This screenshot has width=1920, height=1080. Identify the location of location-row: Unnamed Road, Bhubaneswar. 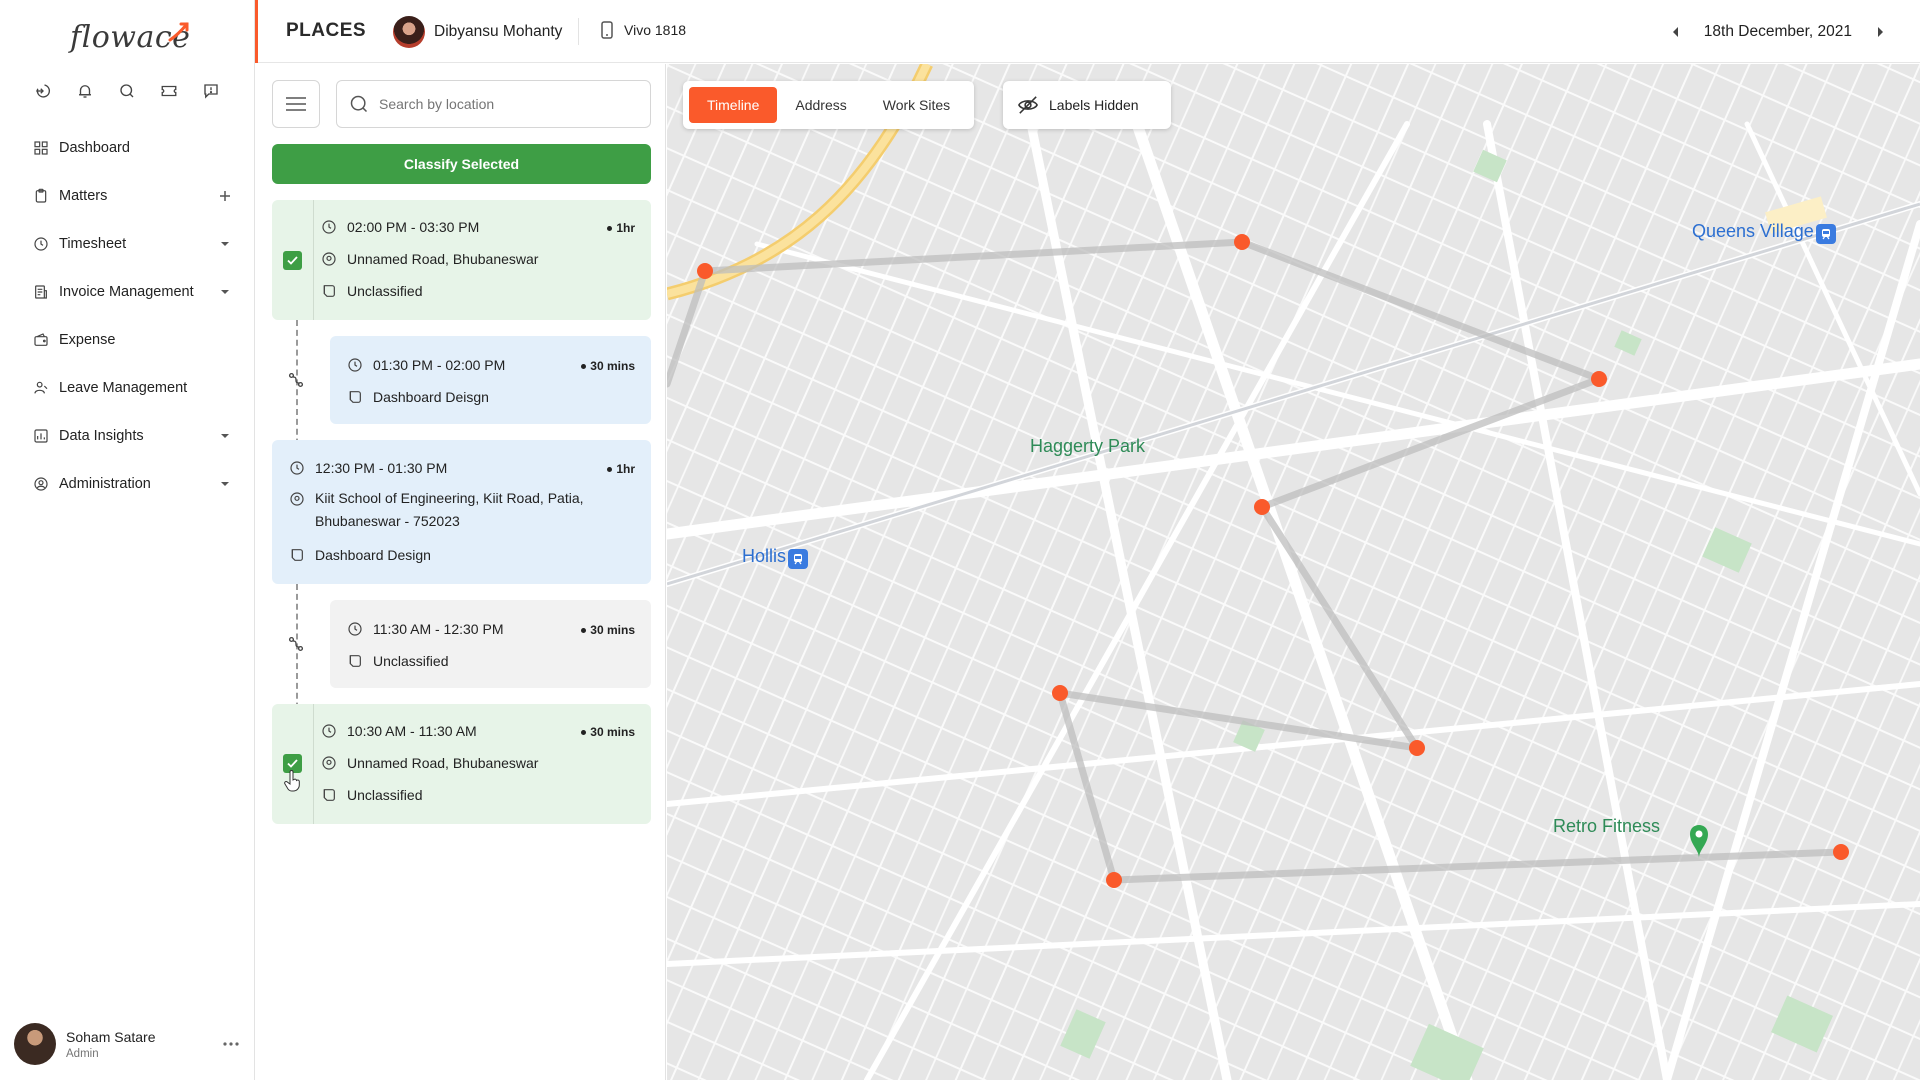
(429, 763).